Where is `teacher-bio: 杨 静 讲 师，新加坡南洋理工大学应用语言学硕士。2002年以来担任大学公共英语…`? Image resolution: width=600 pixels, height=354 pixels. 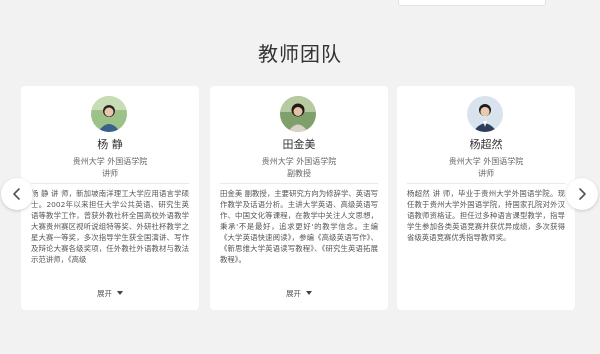 teacher-bio: 杨 静 讲 师，新加坡南洋理工大学应用语言学硕士。2002年以来担任大学公共英语… is located at coordinates (110, 226).